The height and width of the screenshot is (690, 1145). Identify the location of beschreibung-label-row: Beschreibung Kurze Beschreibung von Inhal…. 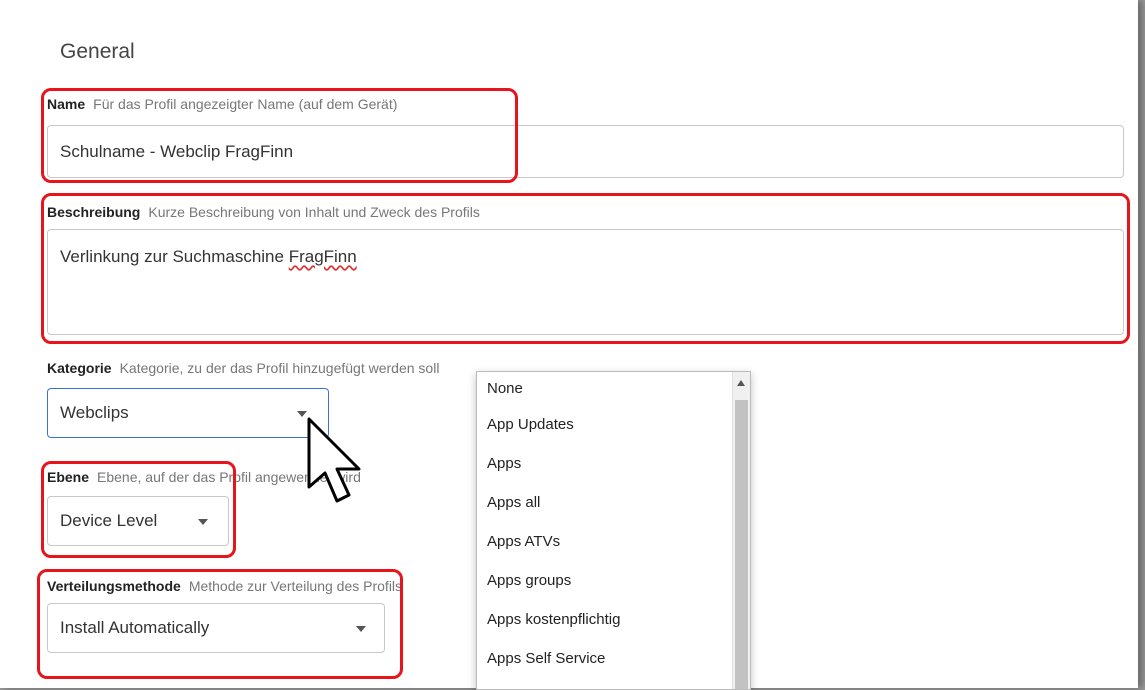
(263, 212).